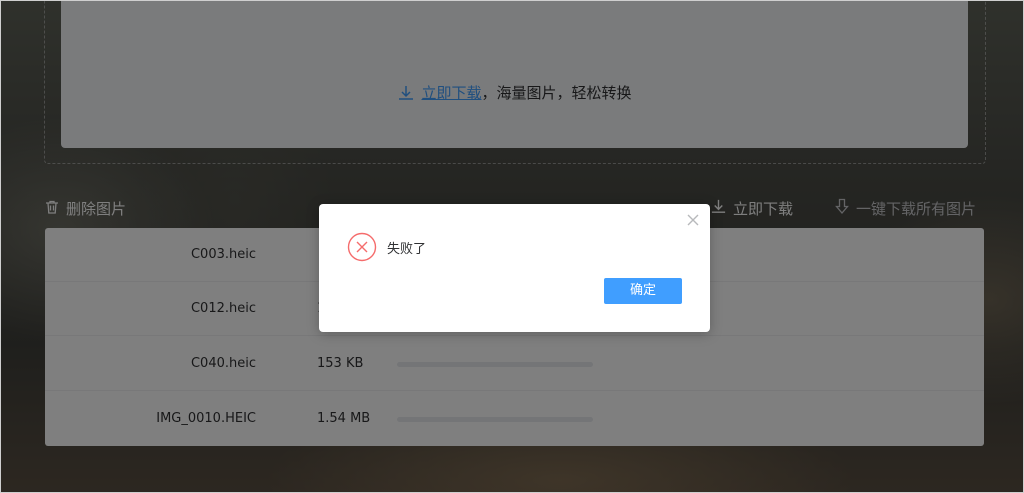 Image resolution: width=1024 pixels, height=493 pixels. What do you see at coordinates (514, 268) in the screenshot?
I see `error-message-box: 失败了 确定` at bounding box center [514, 268].